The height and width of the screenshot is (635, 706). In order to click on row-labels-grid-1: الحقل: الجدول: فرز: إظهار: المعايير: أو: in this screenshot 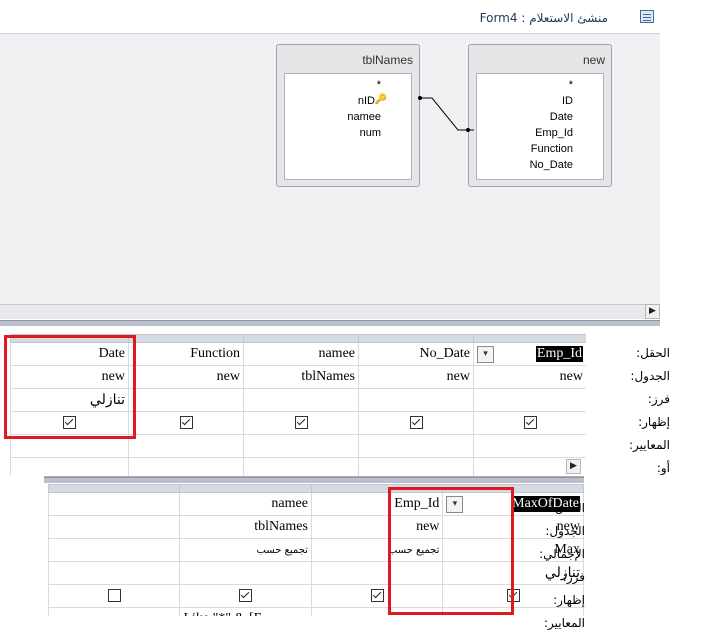, I will do `click(630, 411)`.